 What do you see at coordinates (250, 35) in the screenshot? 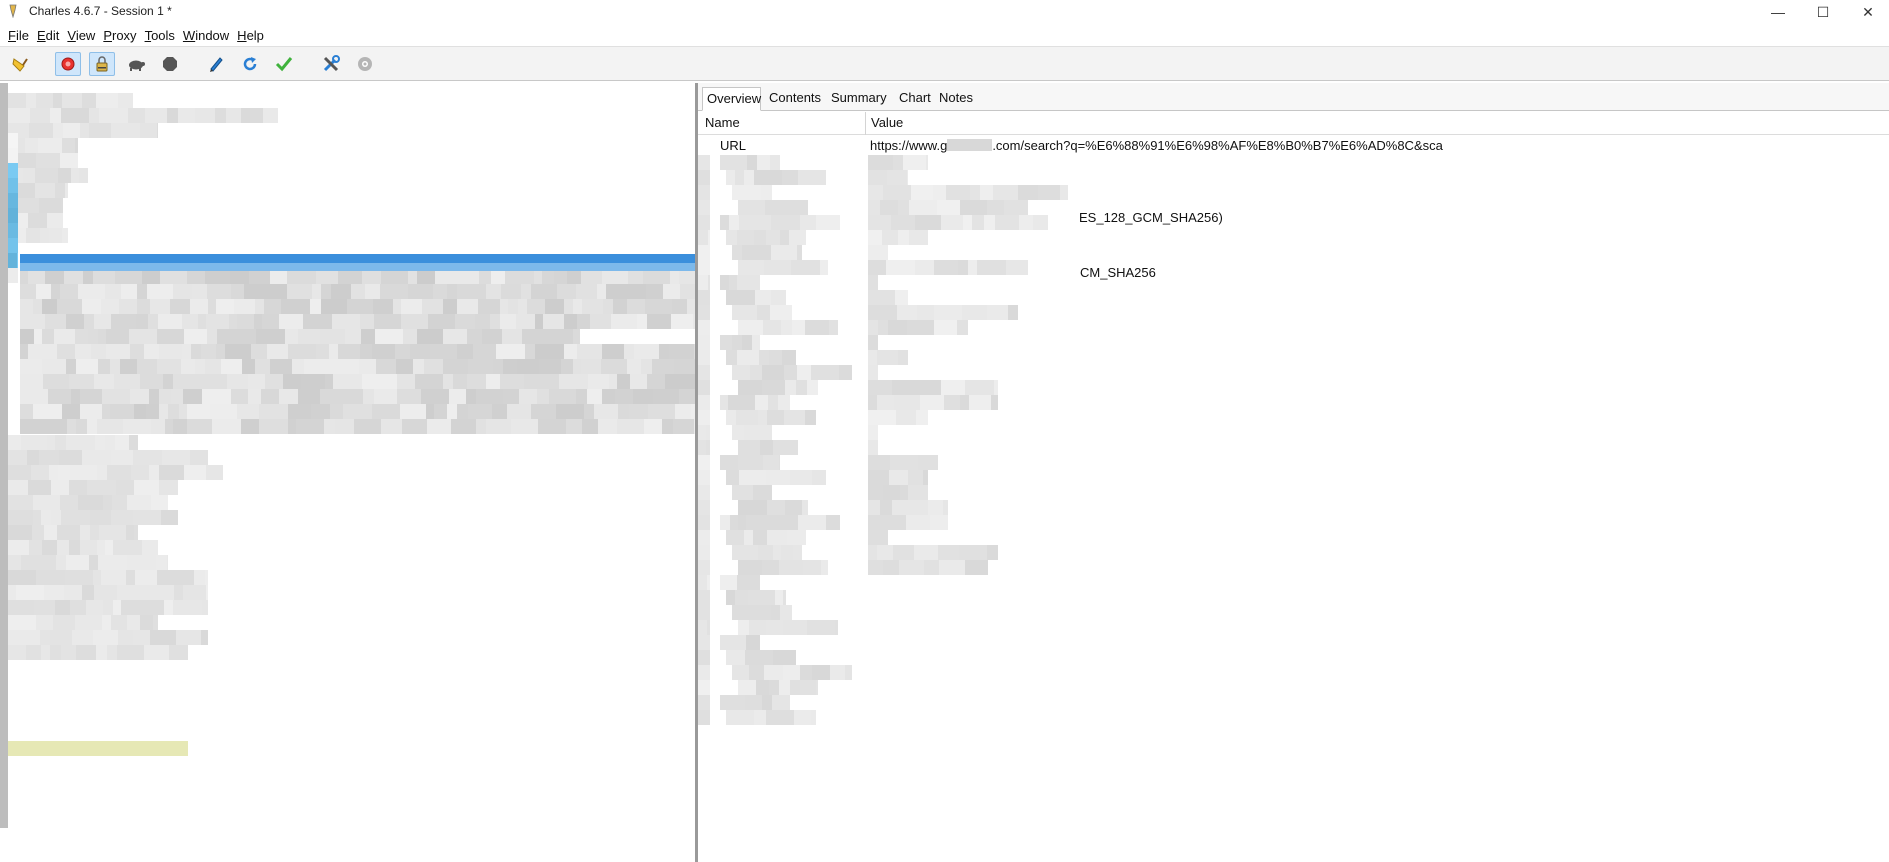
I see `menu-help: Help` at bounding box center [250, 35].